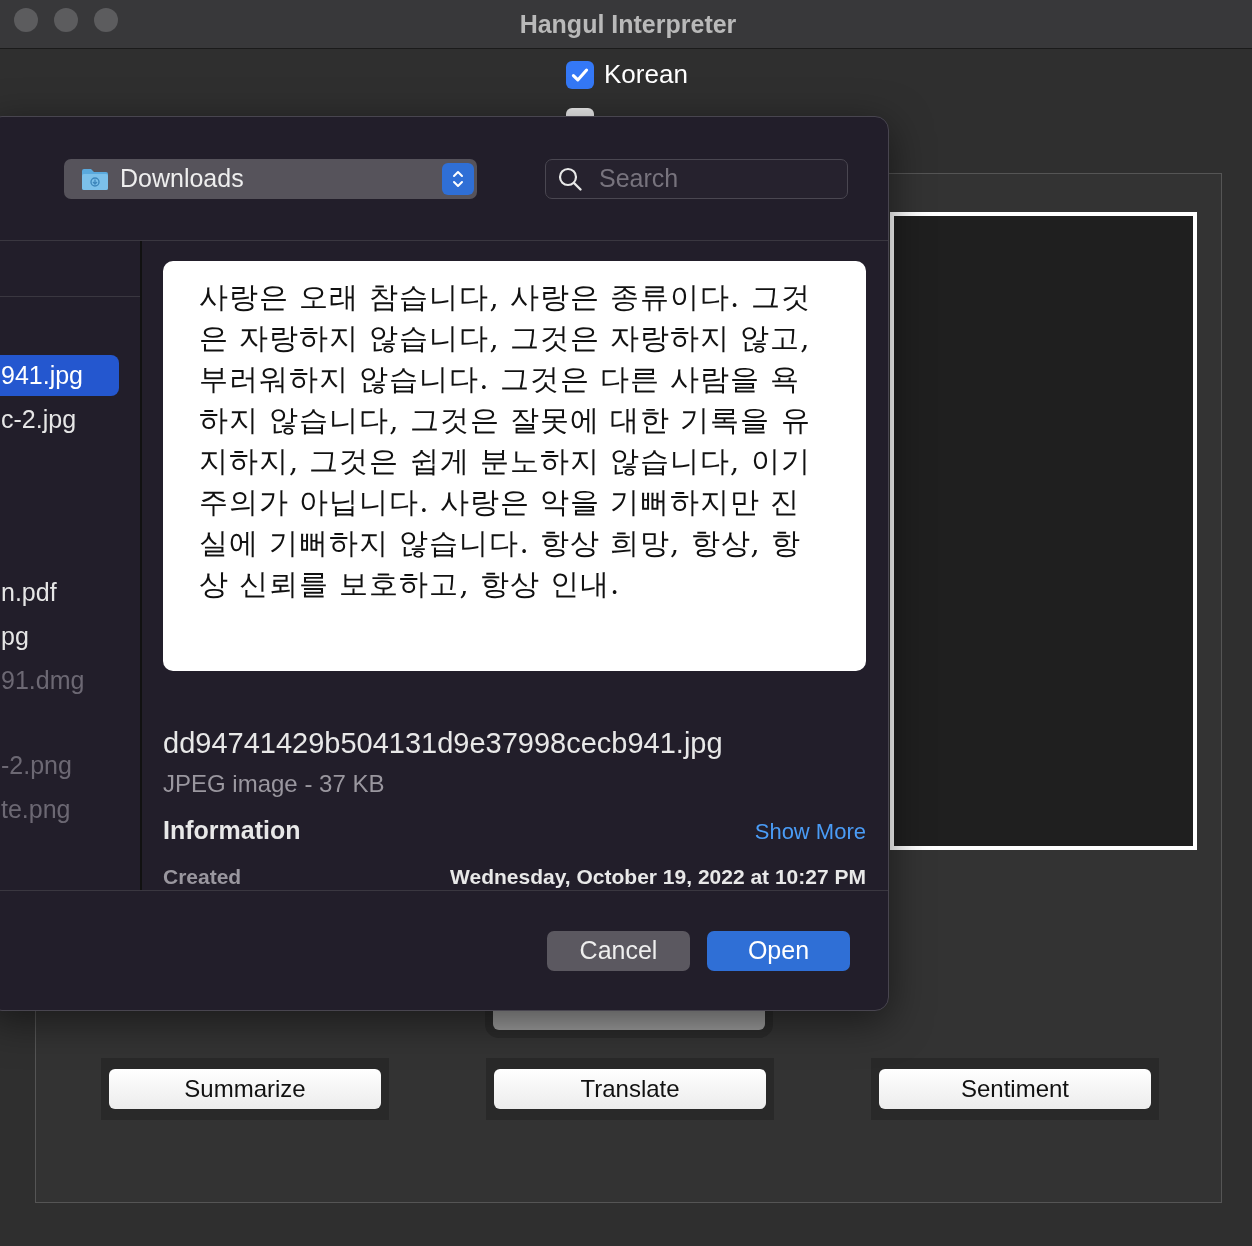  I want to click on file-item: c-2.jpg, so click(59, 419).